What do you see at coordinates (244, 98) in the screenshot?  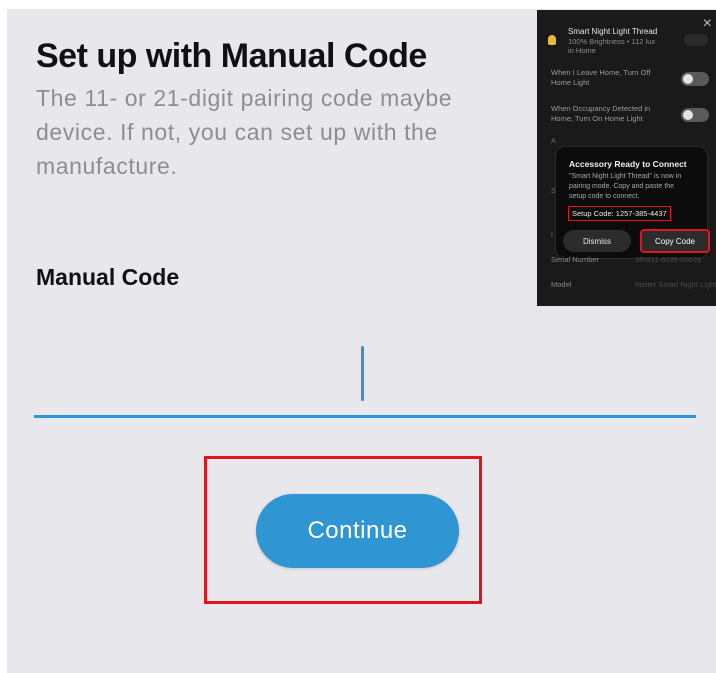 I see `description-line: The 11- or 21-digit pairing code maybe` at bounding box center [244, 98].